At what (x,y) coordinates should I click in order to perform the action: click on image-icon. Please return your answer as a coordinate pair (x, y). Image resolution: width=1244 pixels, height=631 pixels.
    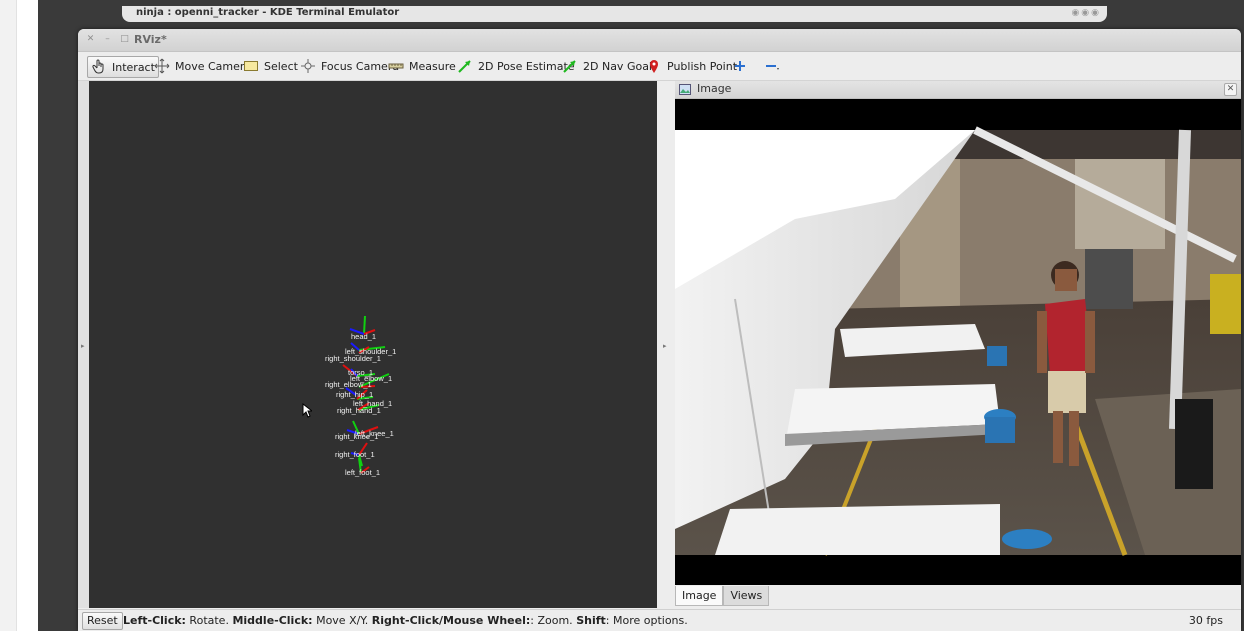
    Looking at the image, I should click on (685, 91).